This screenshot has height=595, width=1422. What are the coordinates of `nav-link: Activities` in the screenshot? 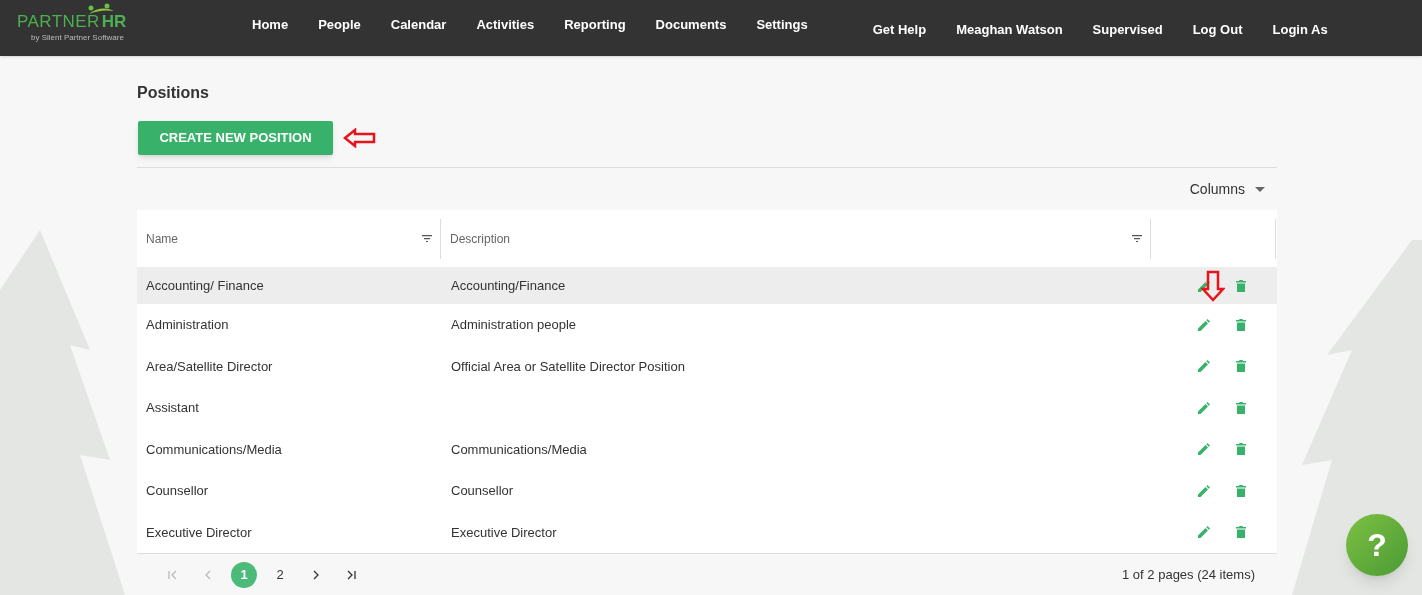 It's located at (505, 25).